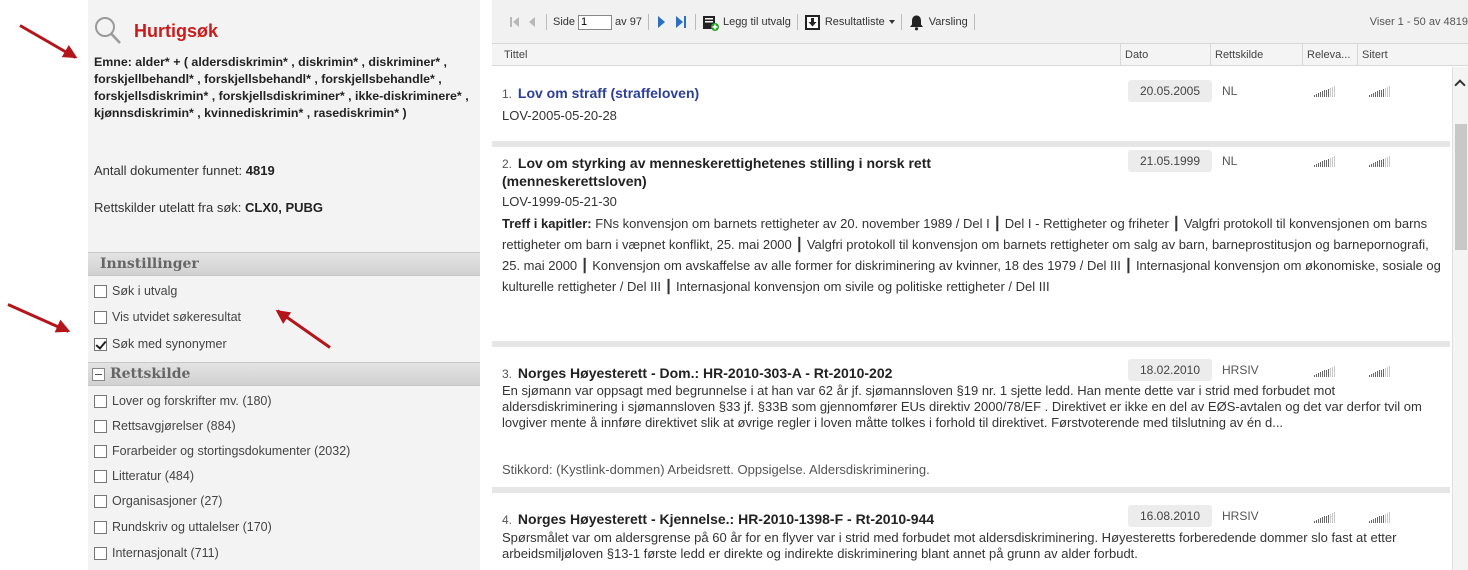  Describe the element at coordinates (810, 55) in the screenshot. I see `column-title: Tittel` at that location.